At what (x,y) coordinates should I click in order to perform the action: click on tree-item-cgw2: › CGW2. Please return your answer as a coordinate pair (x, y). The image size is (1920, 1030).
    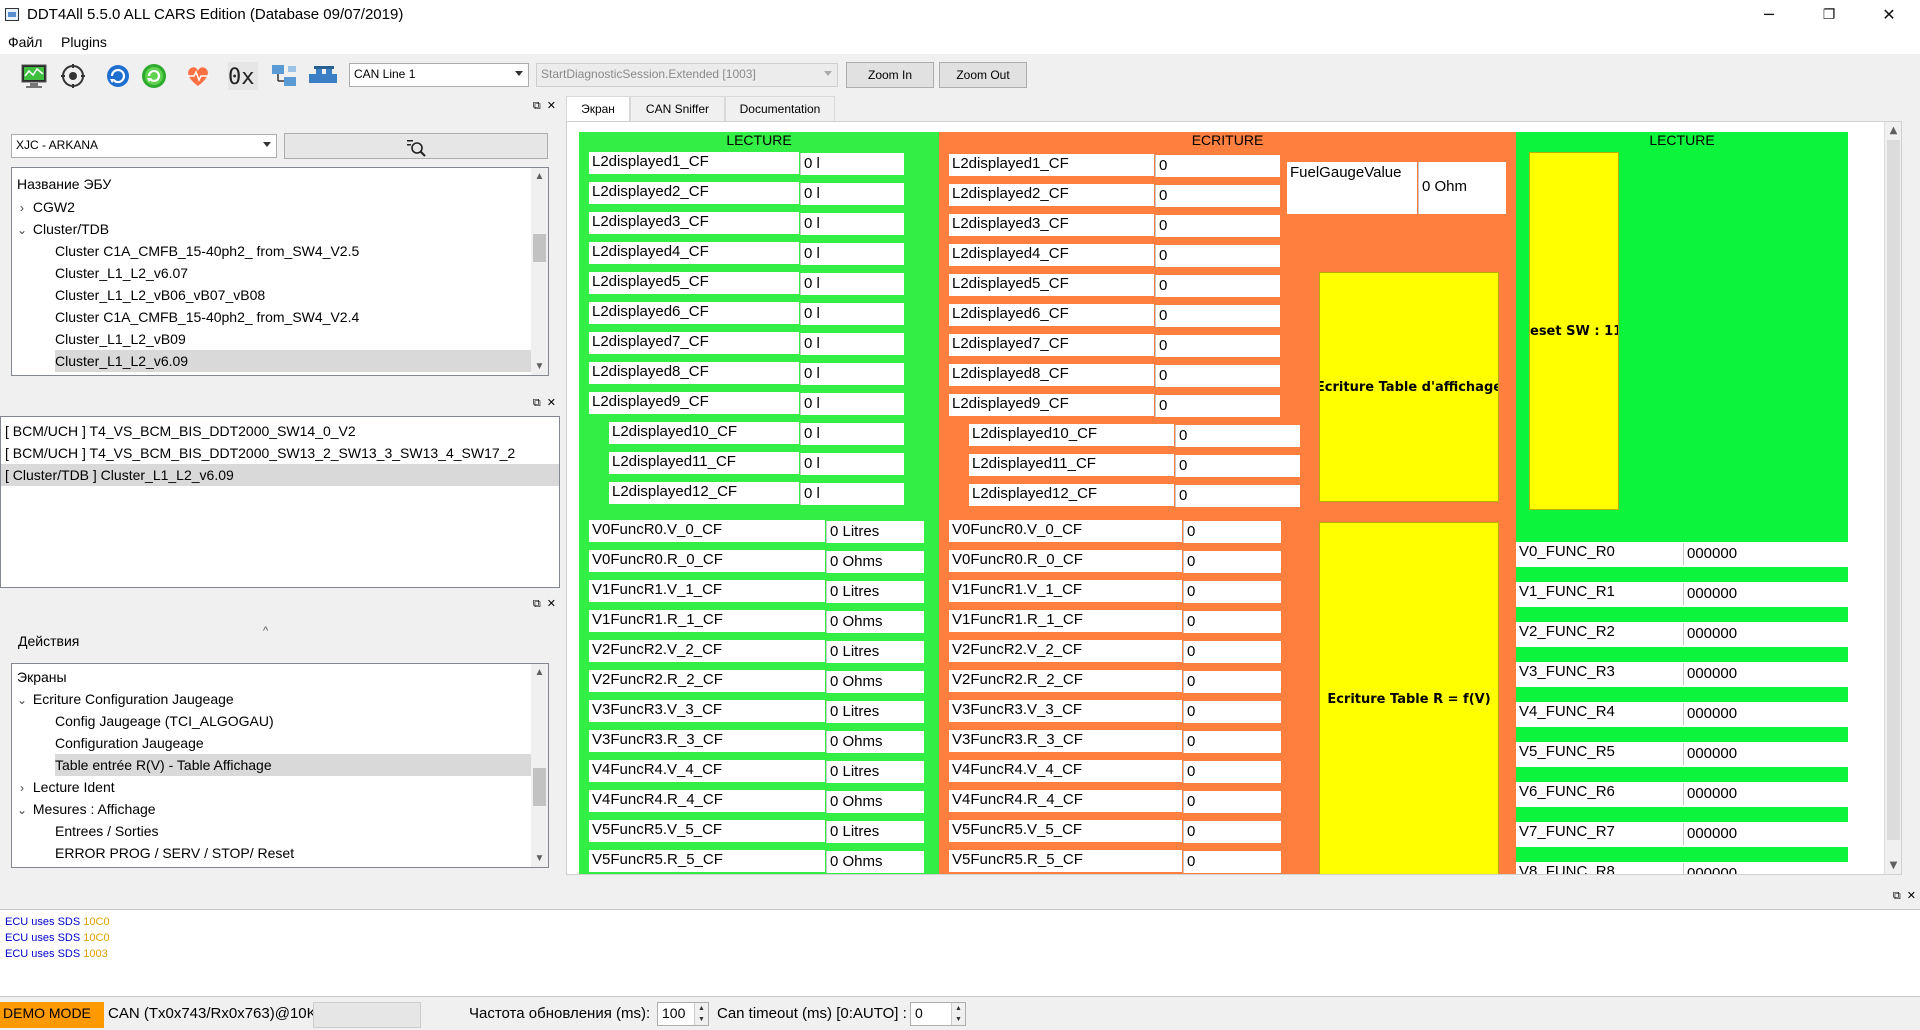
    Looking at the image, I should click on (45, 207).